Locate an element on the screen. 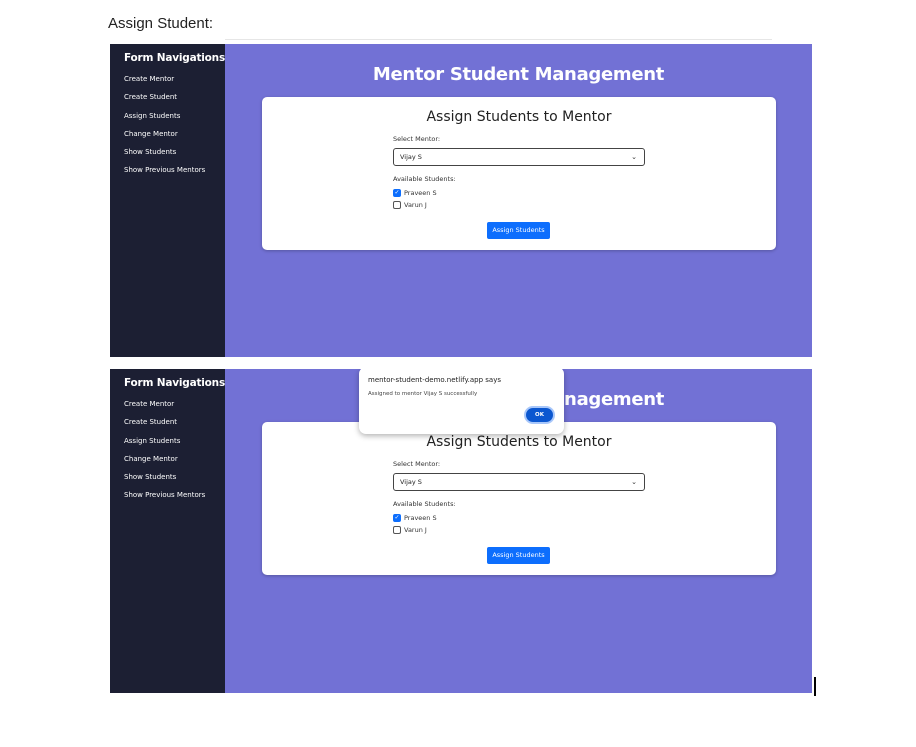 The height and width of the screenshot is (747, 916). doc-divider is located at coordinates (498, 39).